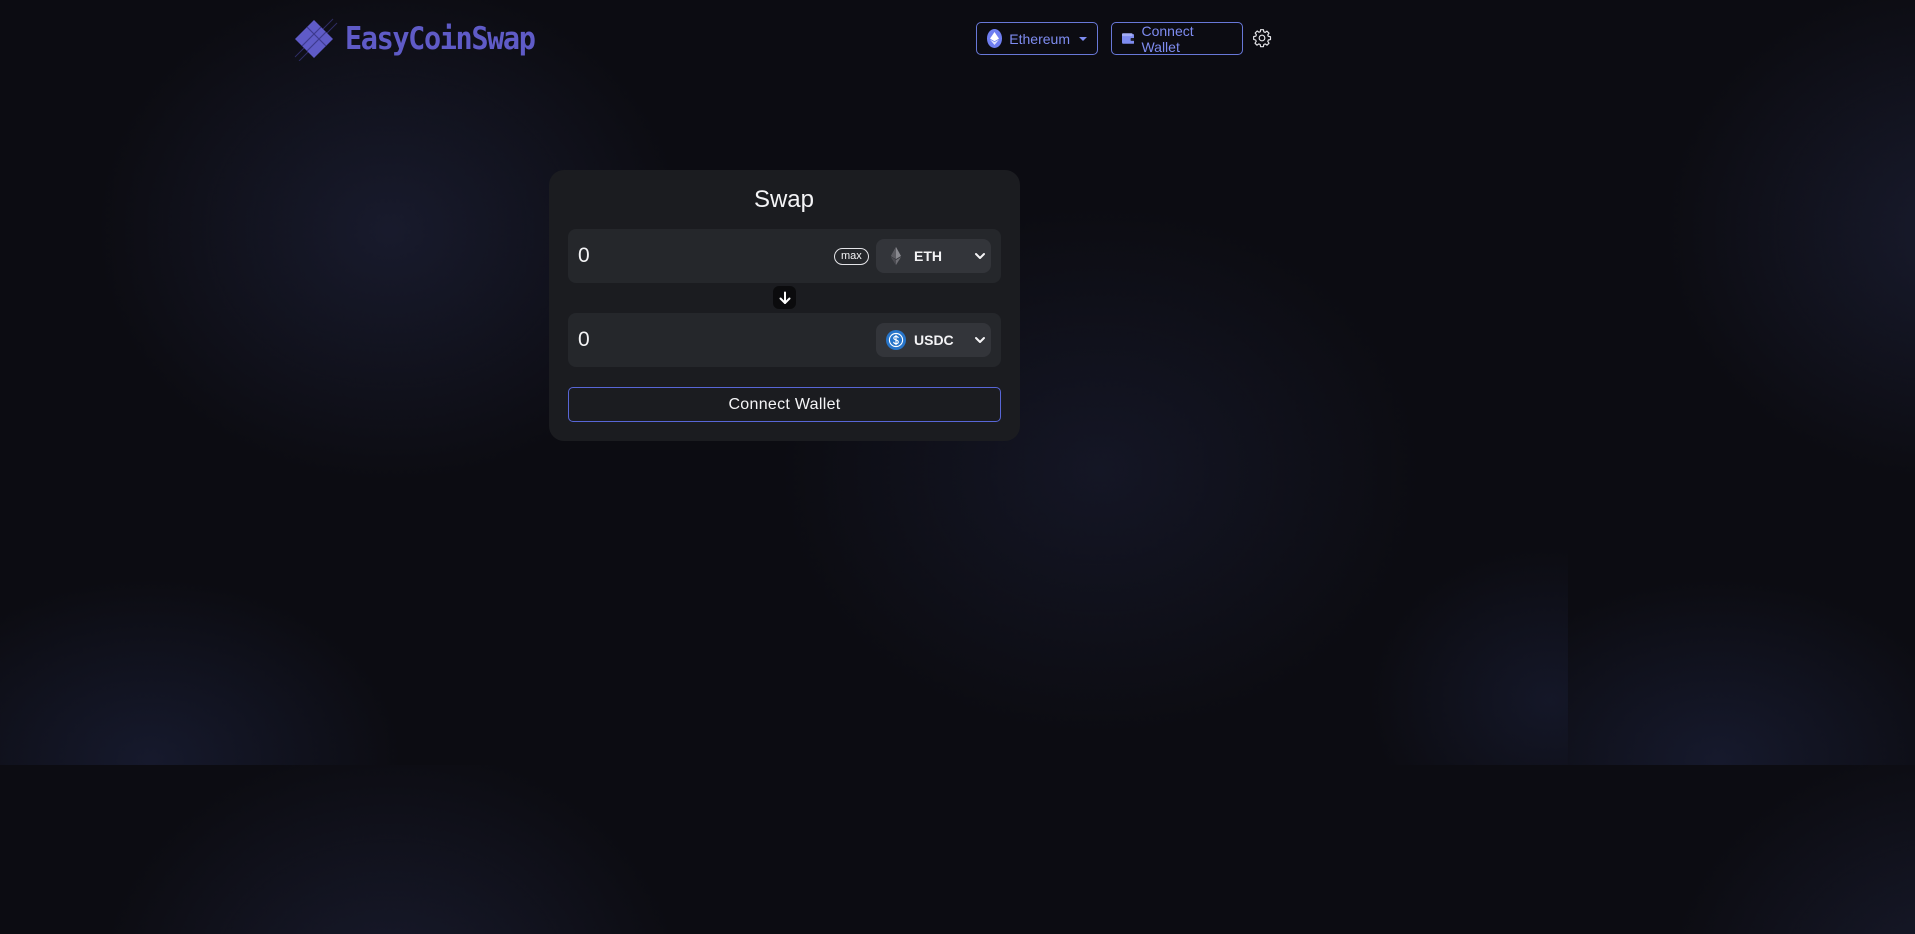 Image resolution: width=1915 pixels, height=934 pixels. Describe the element at coordinates (851, 256) in the screenshot. I see `max-button: max` at that location.